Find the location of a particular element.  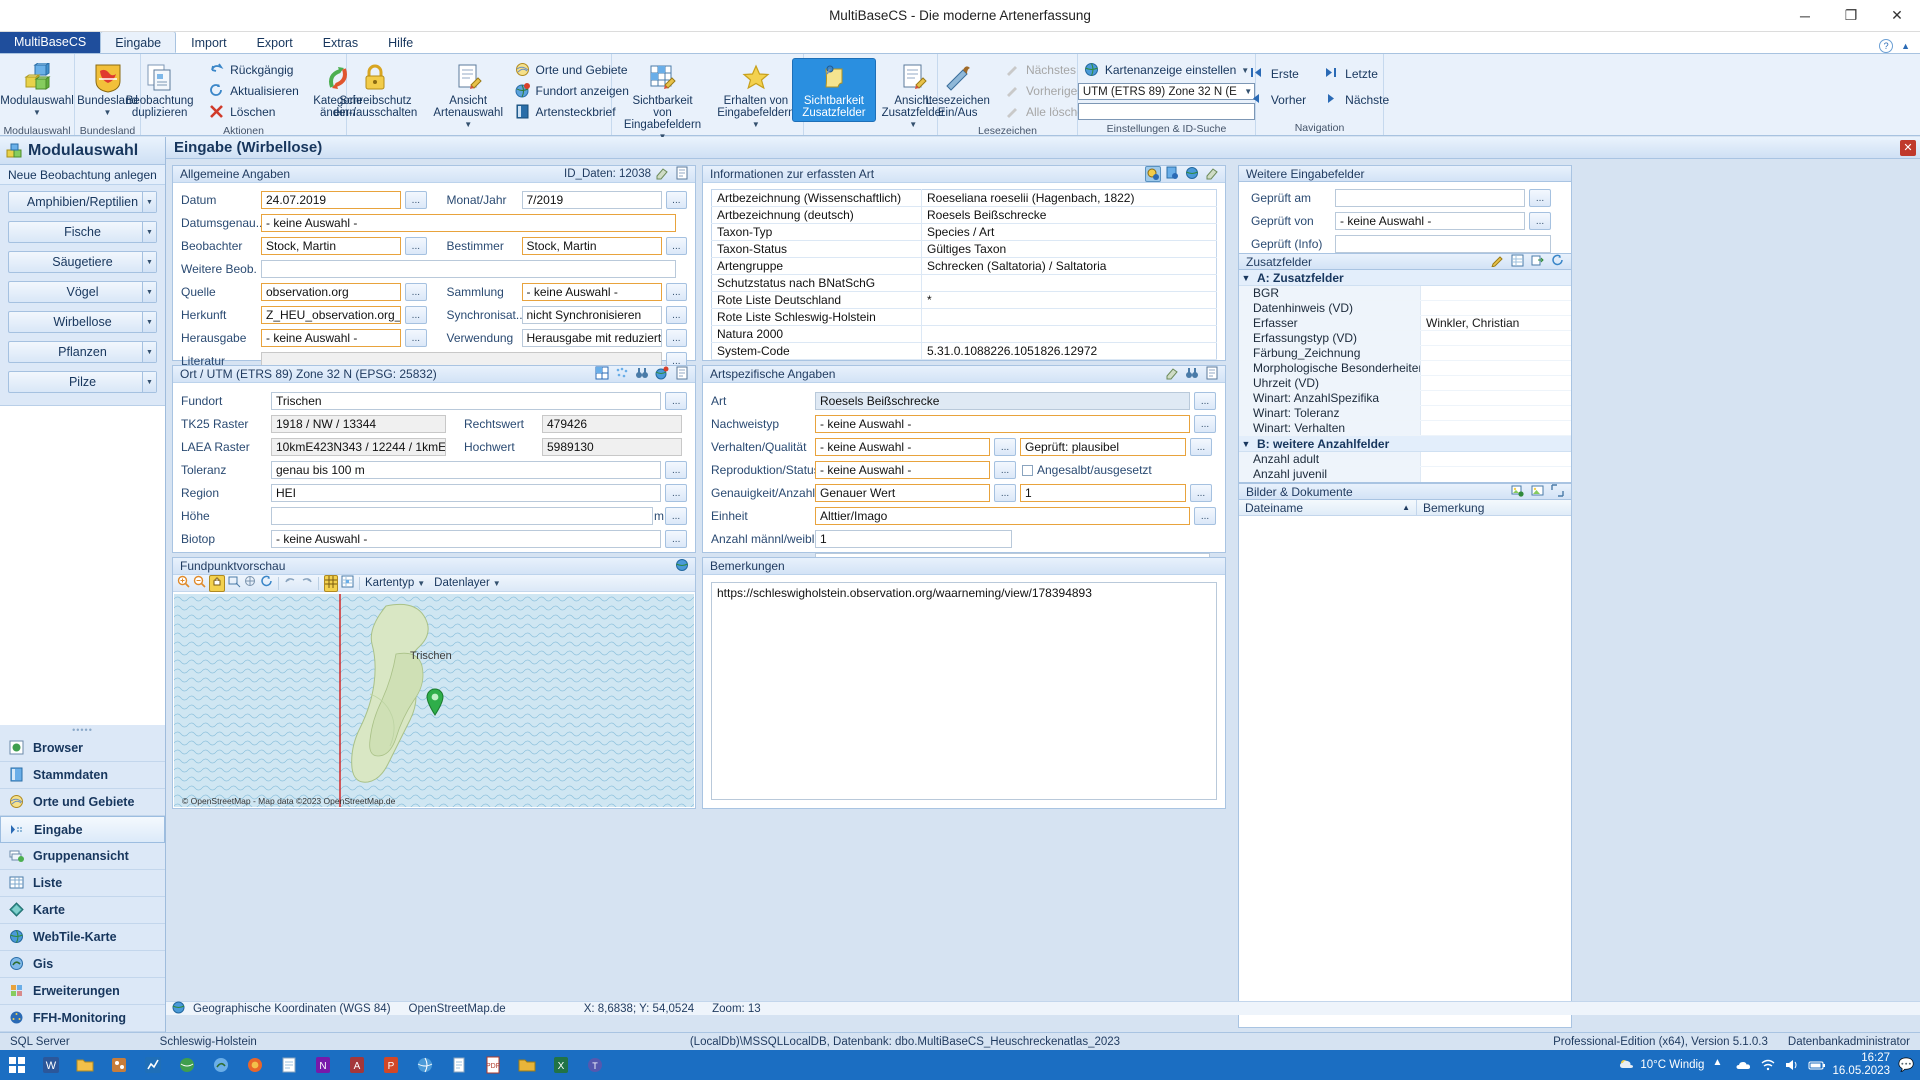

input-genauigkeit: Genauer Wert is located at coordinates (902, 493).